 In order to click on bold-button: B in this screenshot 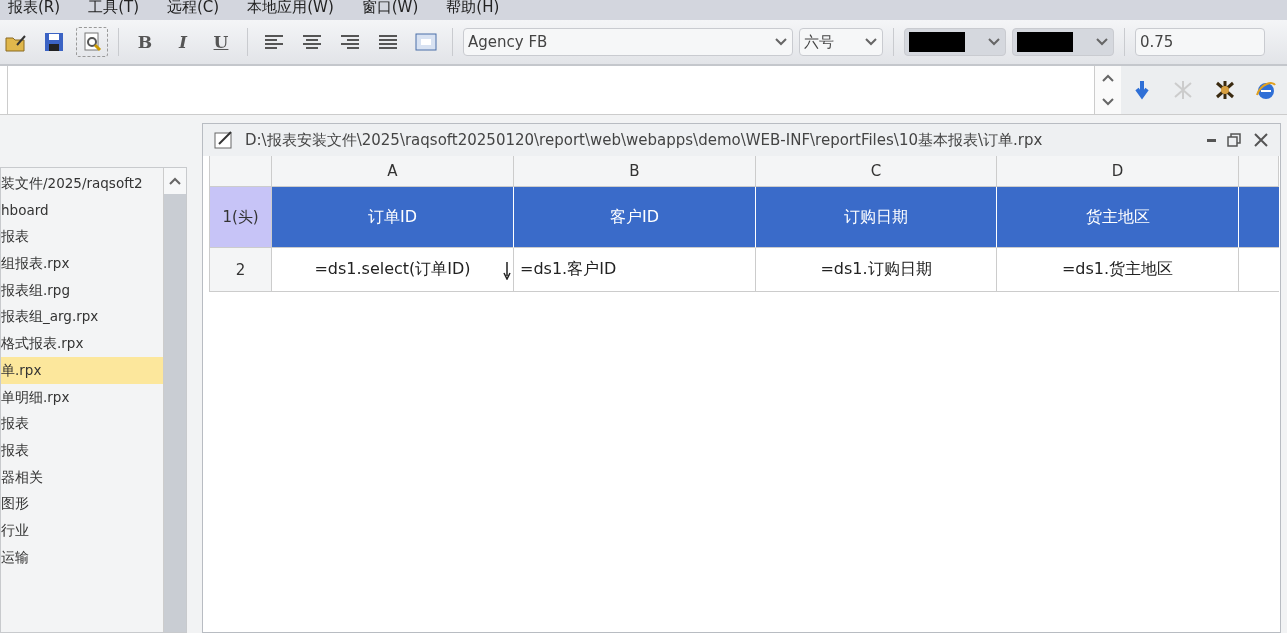, I will do `click(145, 42)`.